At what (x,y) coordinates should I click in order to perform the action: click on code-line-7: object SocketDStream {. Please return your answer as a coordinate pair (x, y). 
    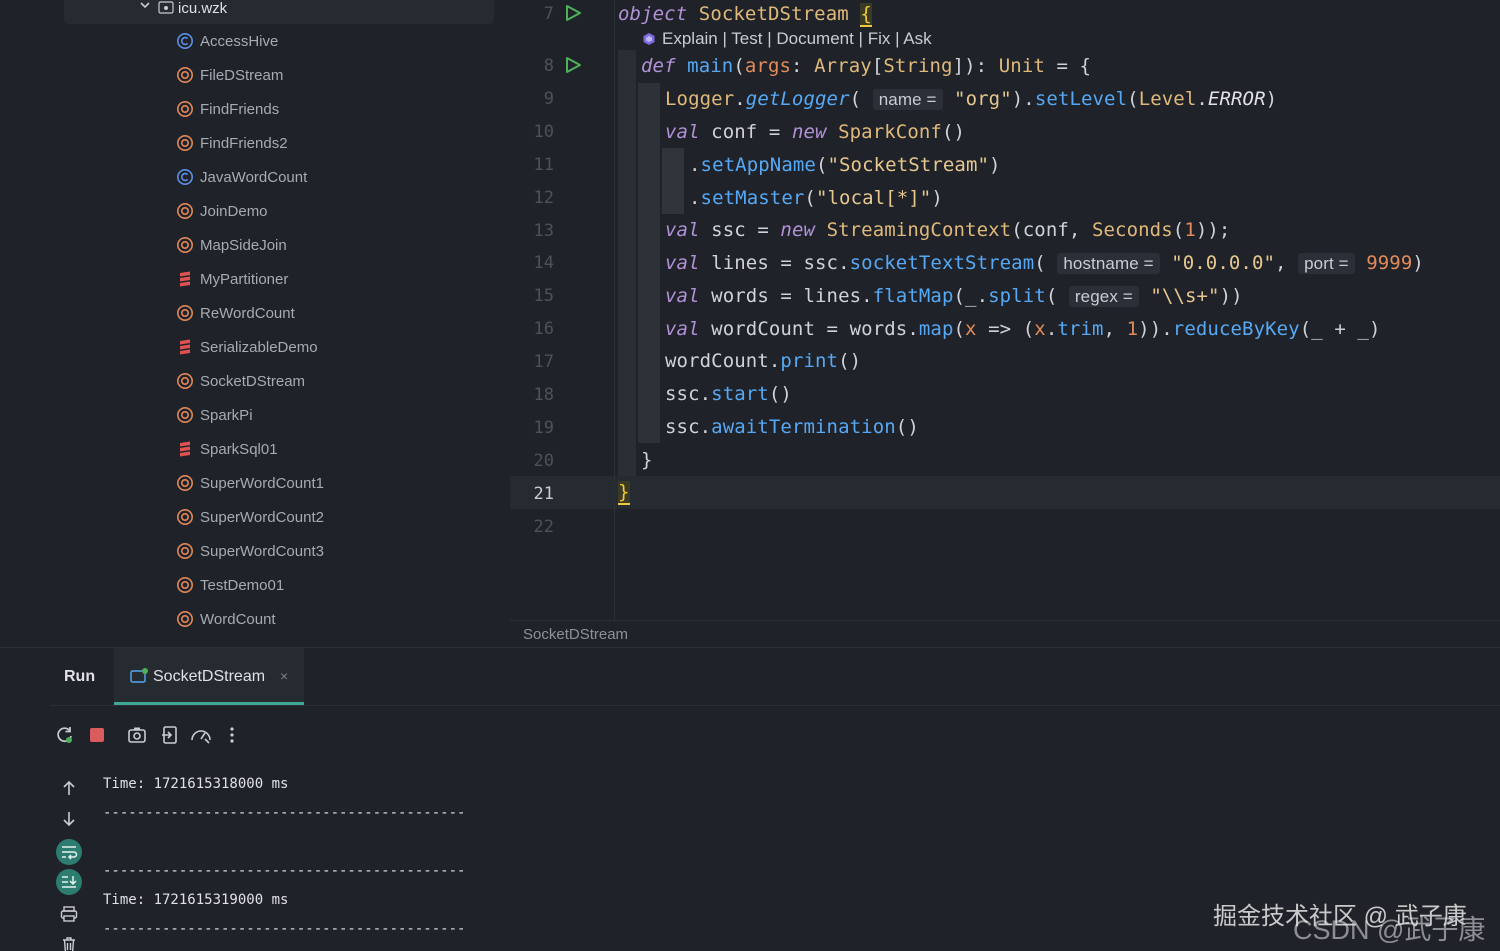
    Looking at the image, I should click on (745, 15).